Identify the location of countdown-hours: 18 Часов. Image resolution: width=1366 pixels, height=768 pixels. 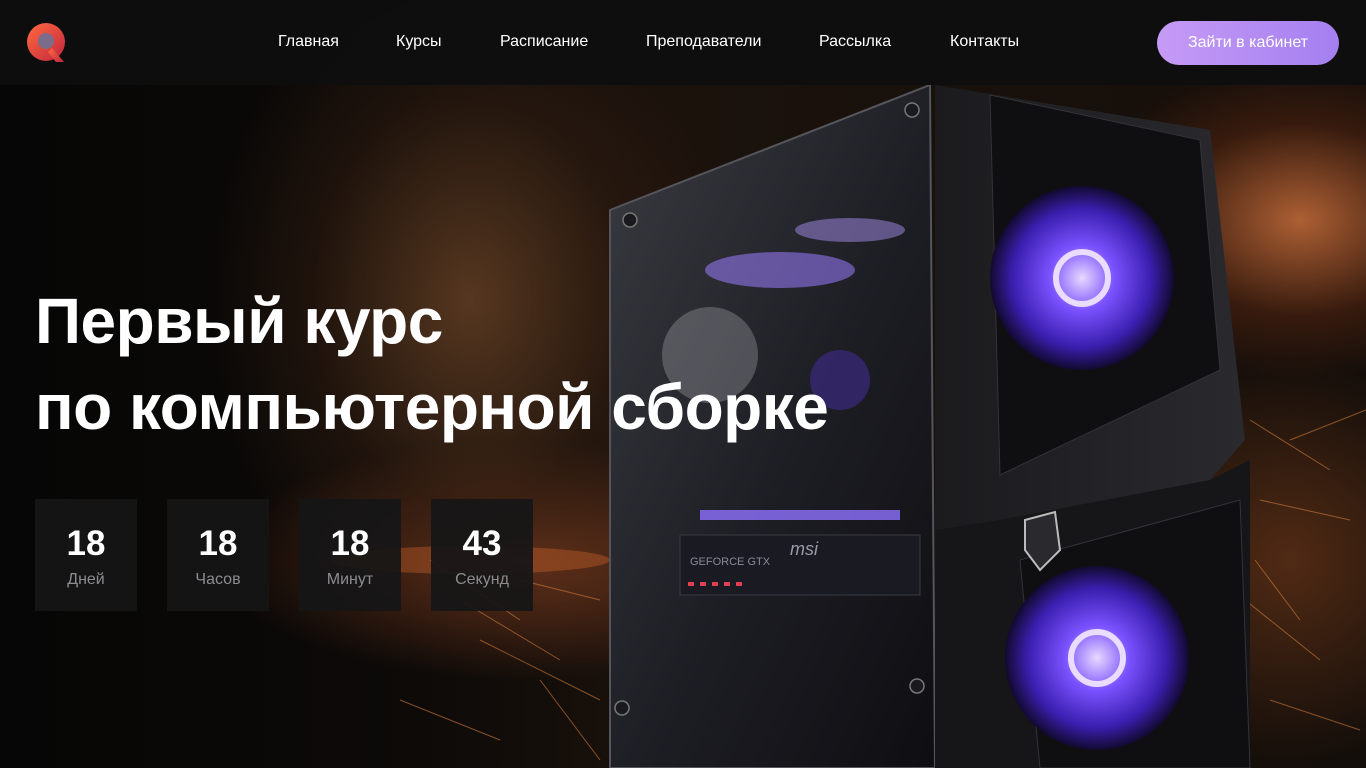
(218, 555).